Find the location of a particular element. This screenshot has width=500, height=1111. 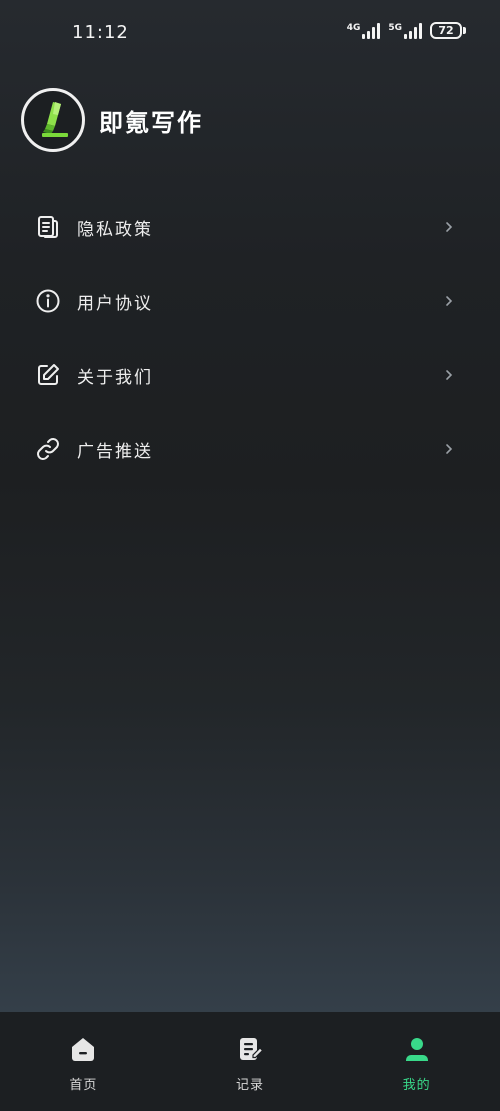

tab-mine: 我的 is located at coordinates (416, 1061).